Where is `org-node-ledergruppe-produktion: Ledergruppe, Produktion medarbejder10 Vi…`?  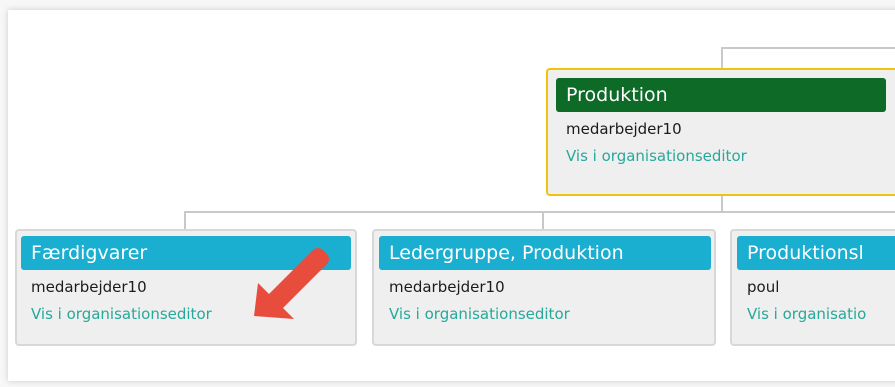 org-node-ledergruppe-produktion: Ledergruppe, Produktion medarbejder10 Vi… is located at coordinates (544, 287).